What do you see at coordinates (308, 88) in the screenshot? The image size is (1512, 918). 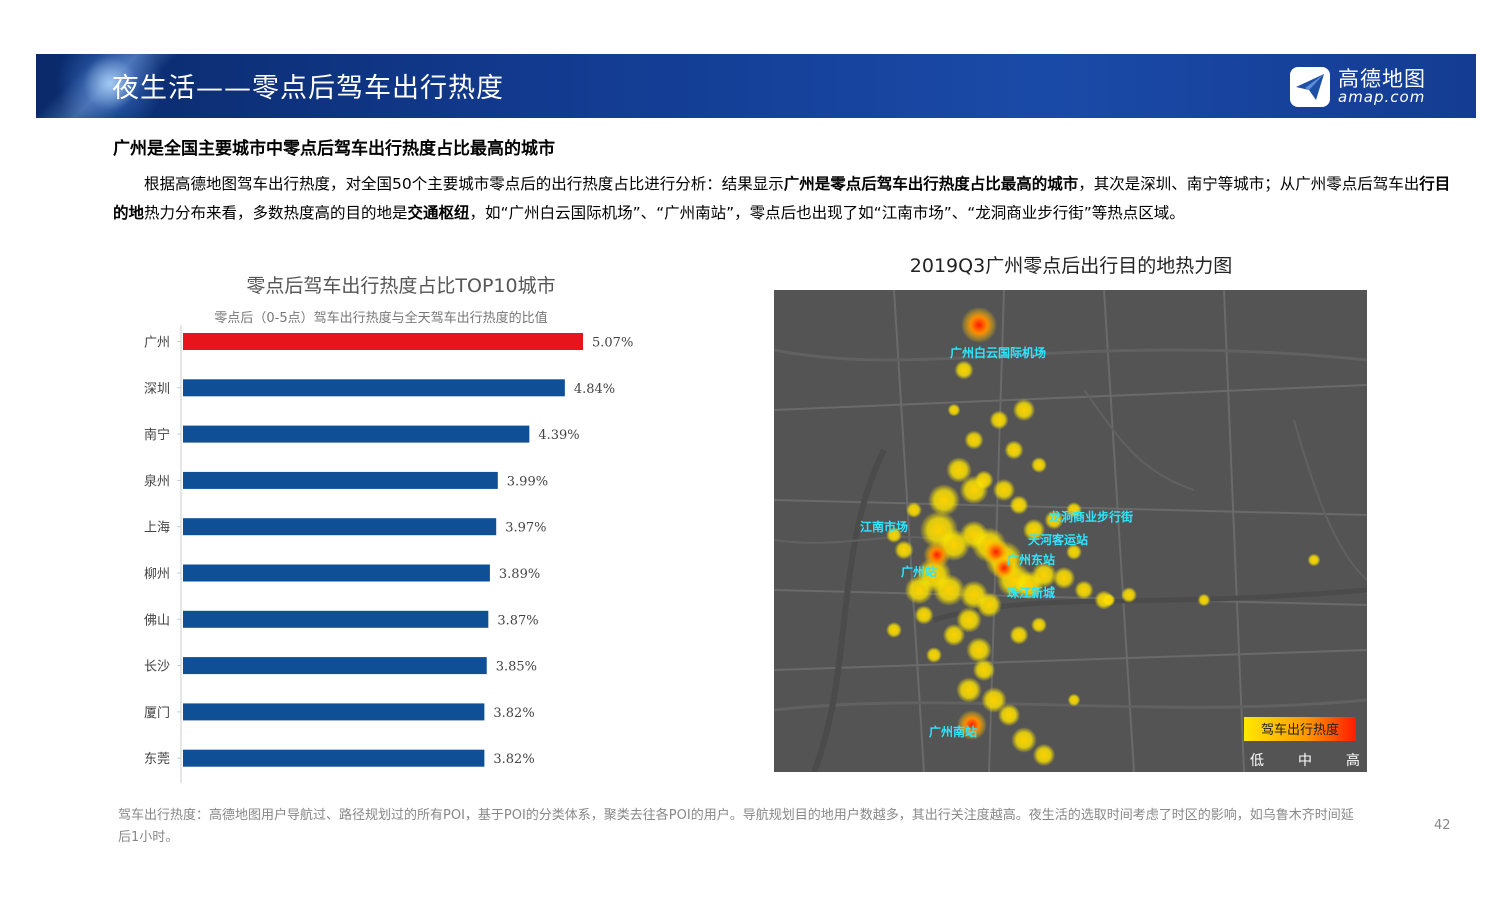 I see `page-title: 夜生活——零点后驾车出行热度` at bounding box center [308, 88].